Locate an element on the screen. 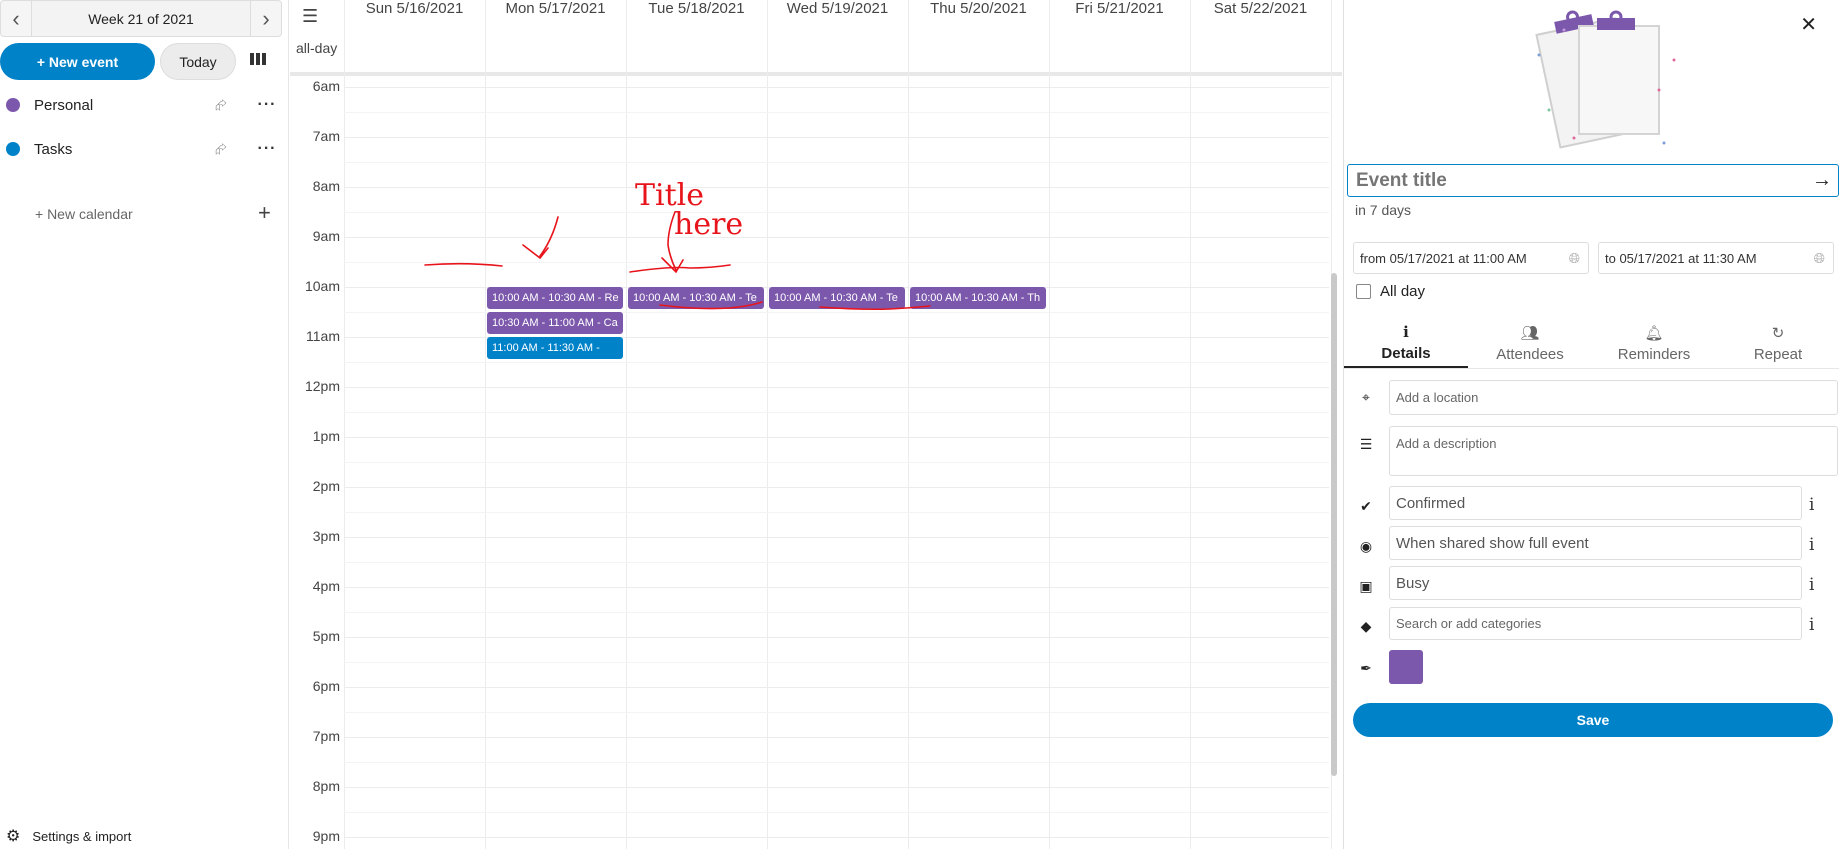 This screenshot has height=849, width=1839. hamburger-menu-icon: ☰ is located at coordinates (310, 16).